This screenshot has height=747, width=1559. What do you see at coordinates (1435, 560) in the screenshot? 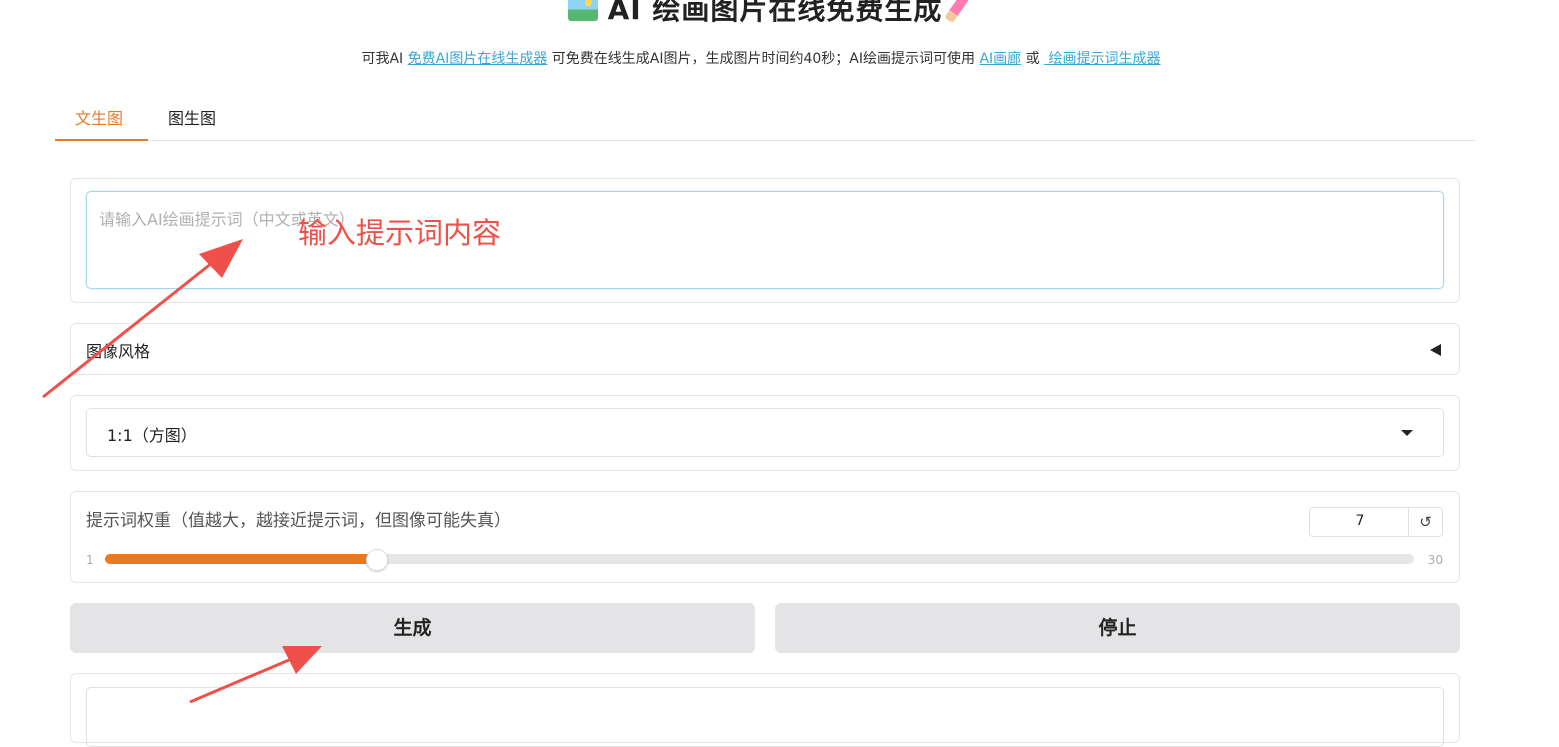
I see `slider-max-label: 30` at bounding box center [1435, 560].